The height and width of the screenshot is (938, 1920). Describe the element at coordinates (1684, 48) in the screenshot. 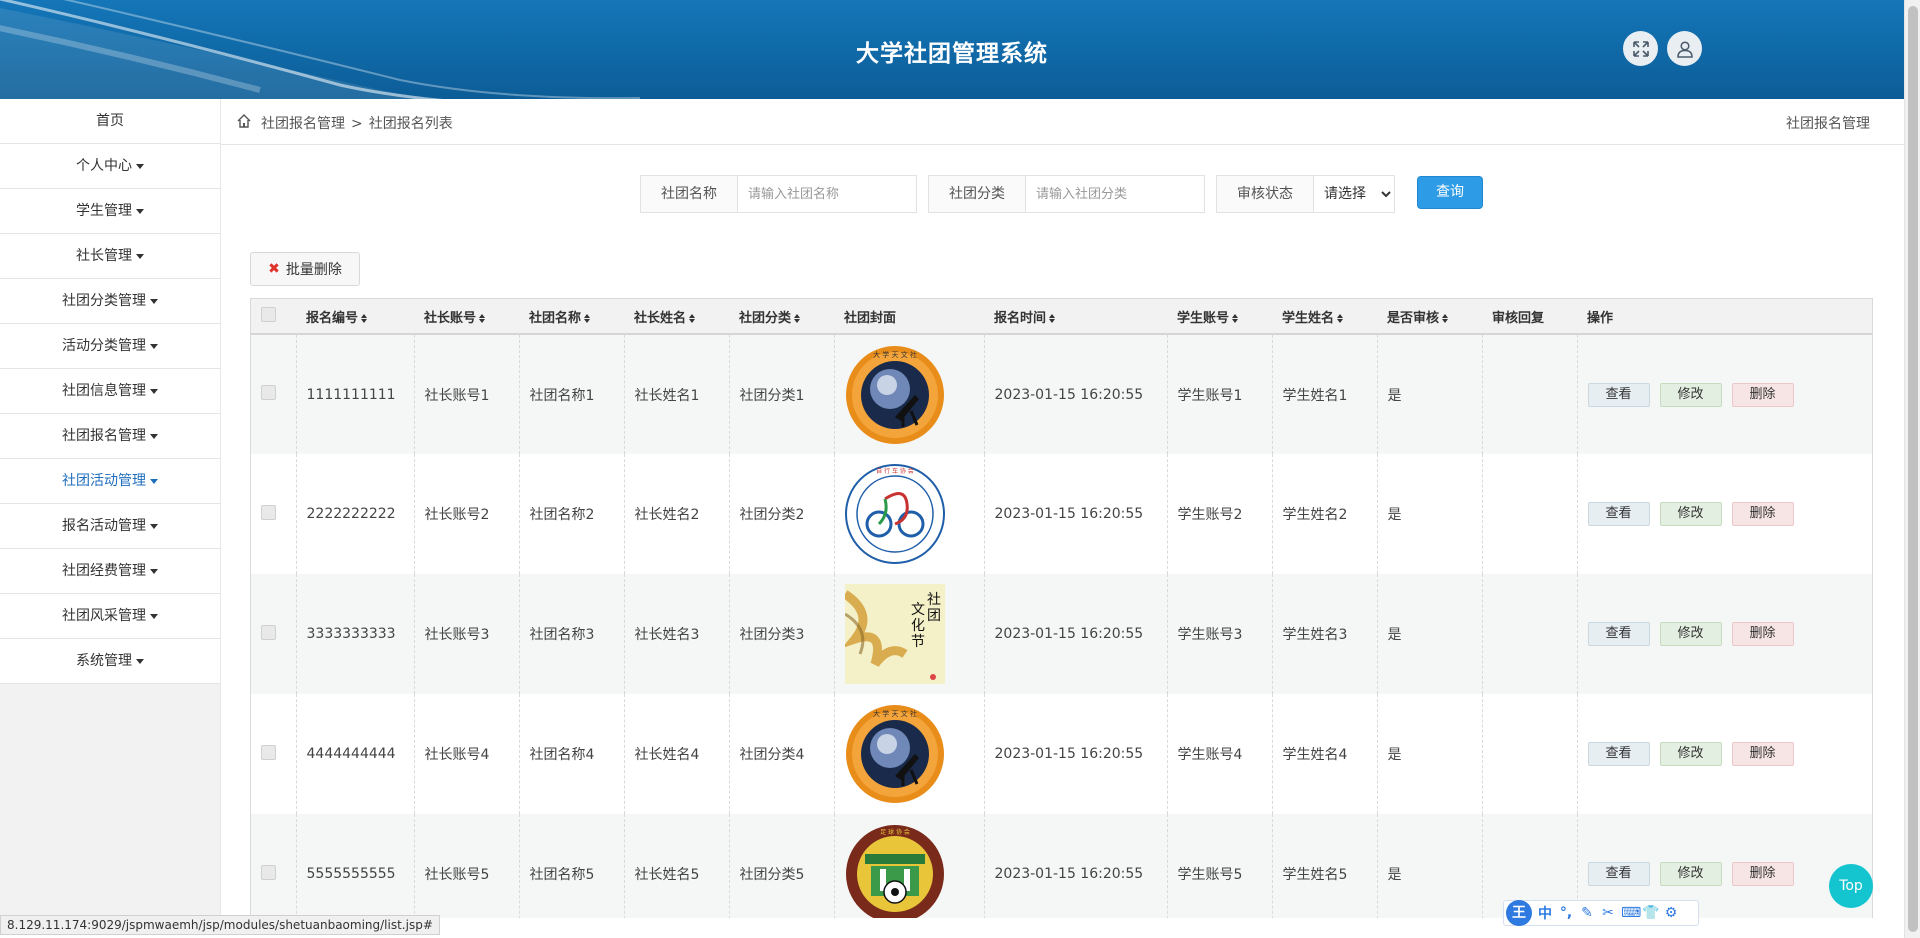

I see `user-button` at that location.